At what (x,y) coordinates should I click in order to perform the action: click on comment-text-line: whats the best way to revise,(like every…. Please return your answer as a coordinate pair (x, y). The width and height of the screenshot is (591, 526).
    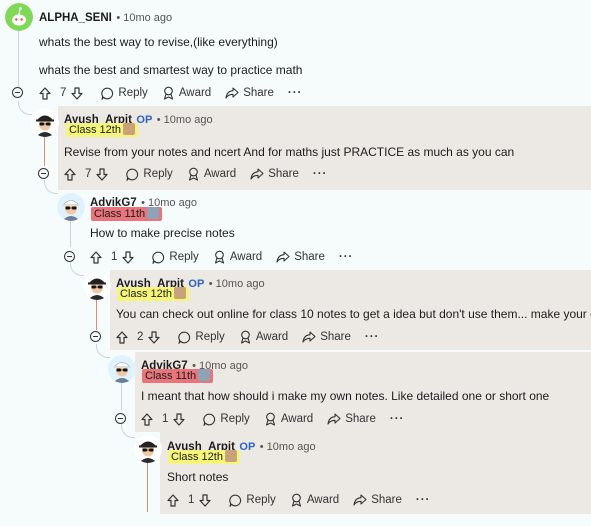
    Looking at the image, I should click on (158, 42).